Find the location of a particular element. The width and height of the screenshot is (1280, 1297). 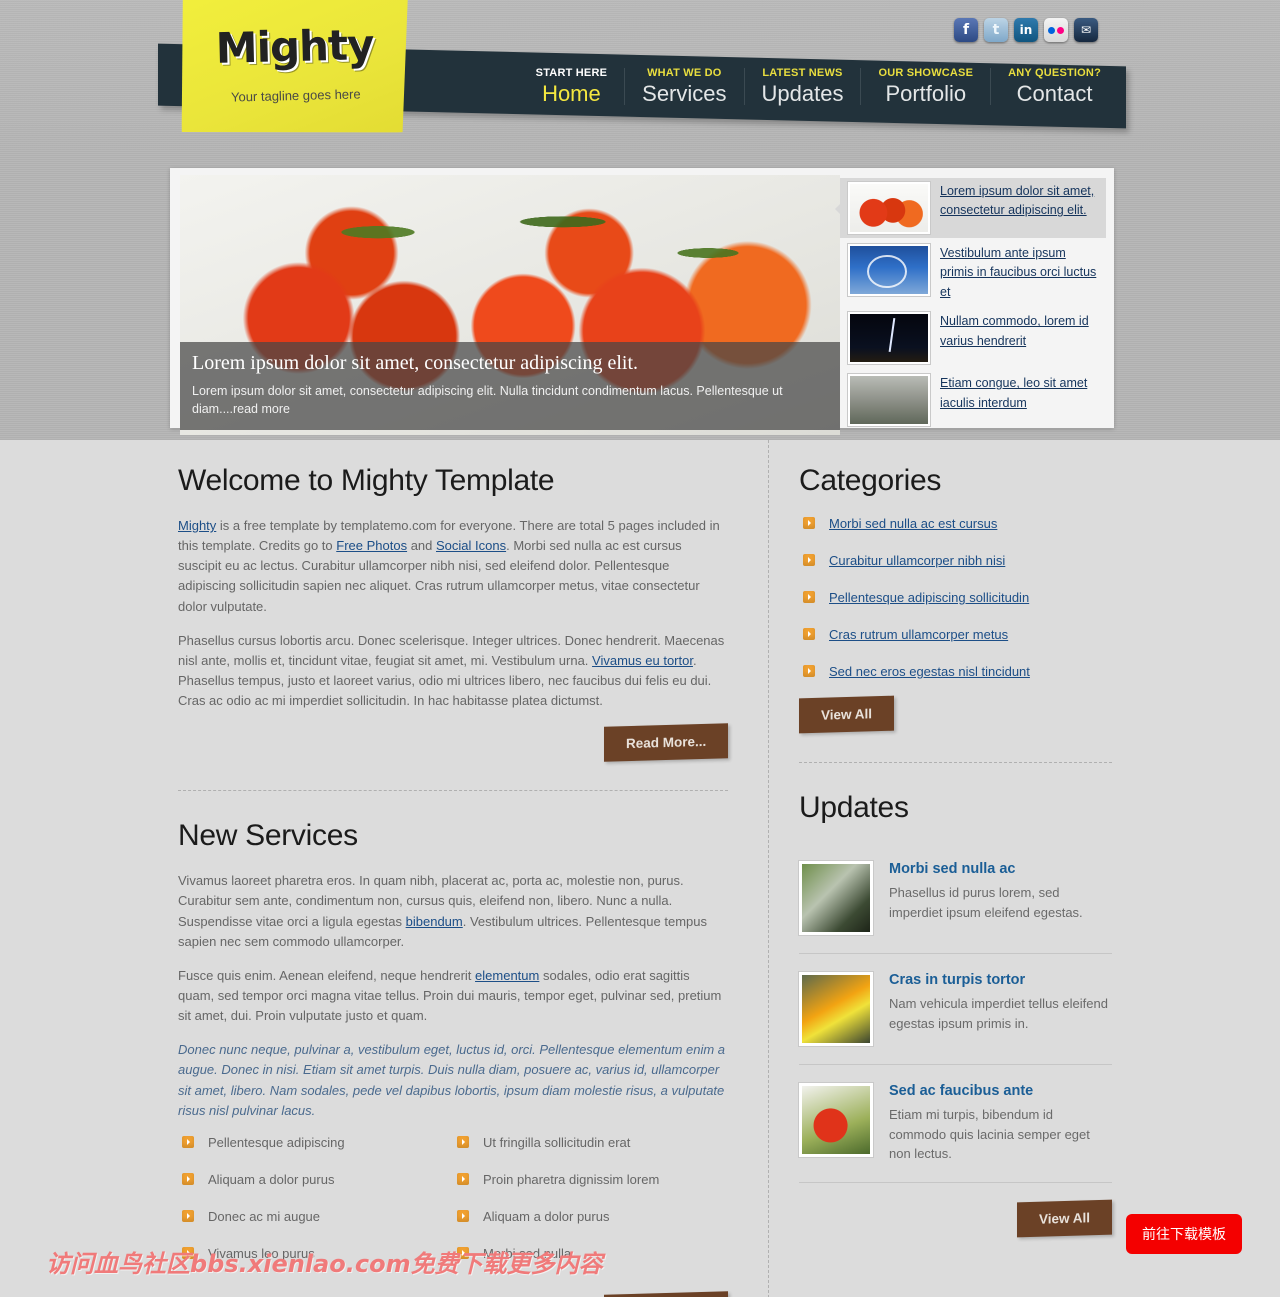

flickr-dot-pink is located at coordinates (1060, 30).